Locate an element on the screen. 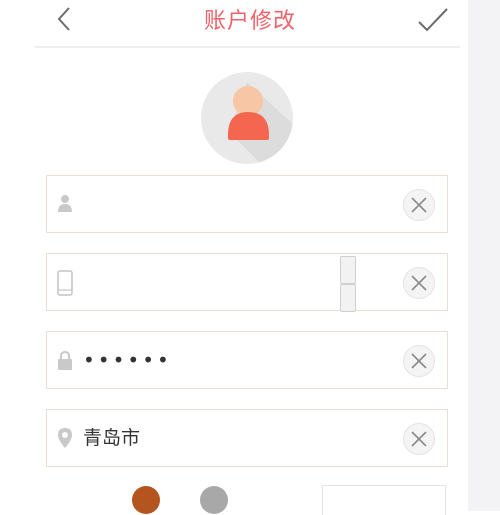  clear-city-button is located at coordinates (419, 439).